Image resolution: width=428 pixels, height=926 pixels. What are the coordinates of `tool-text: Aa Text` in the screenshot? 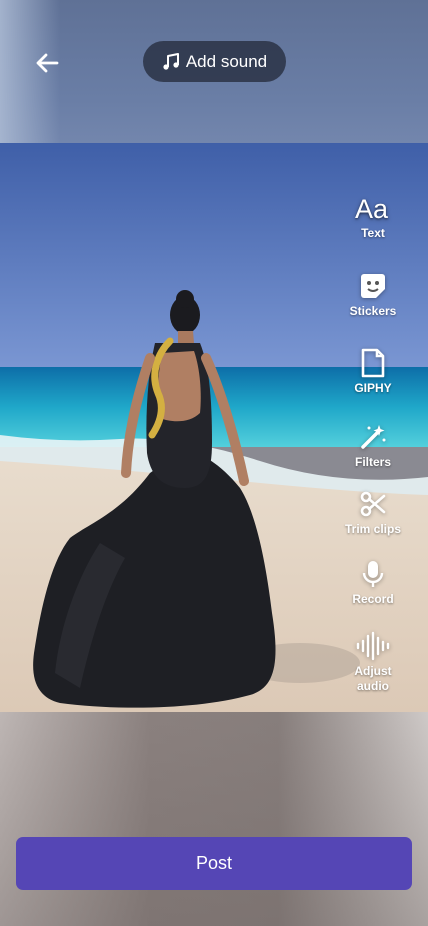 It's located at (373, 216).